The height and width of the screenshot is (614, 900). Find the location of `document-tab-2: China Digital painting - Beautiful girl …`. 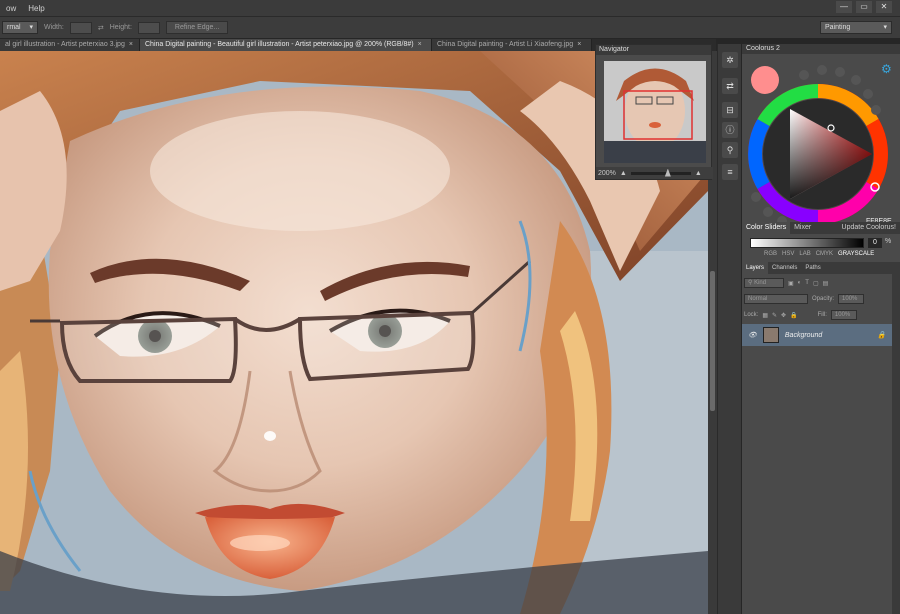

document-tab-2: China Digital painting - Beautiful girl … is located at coordinates (286, 45).